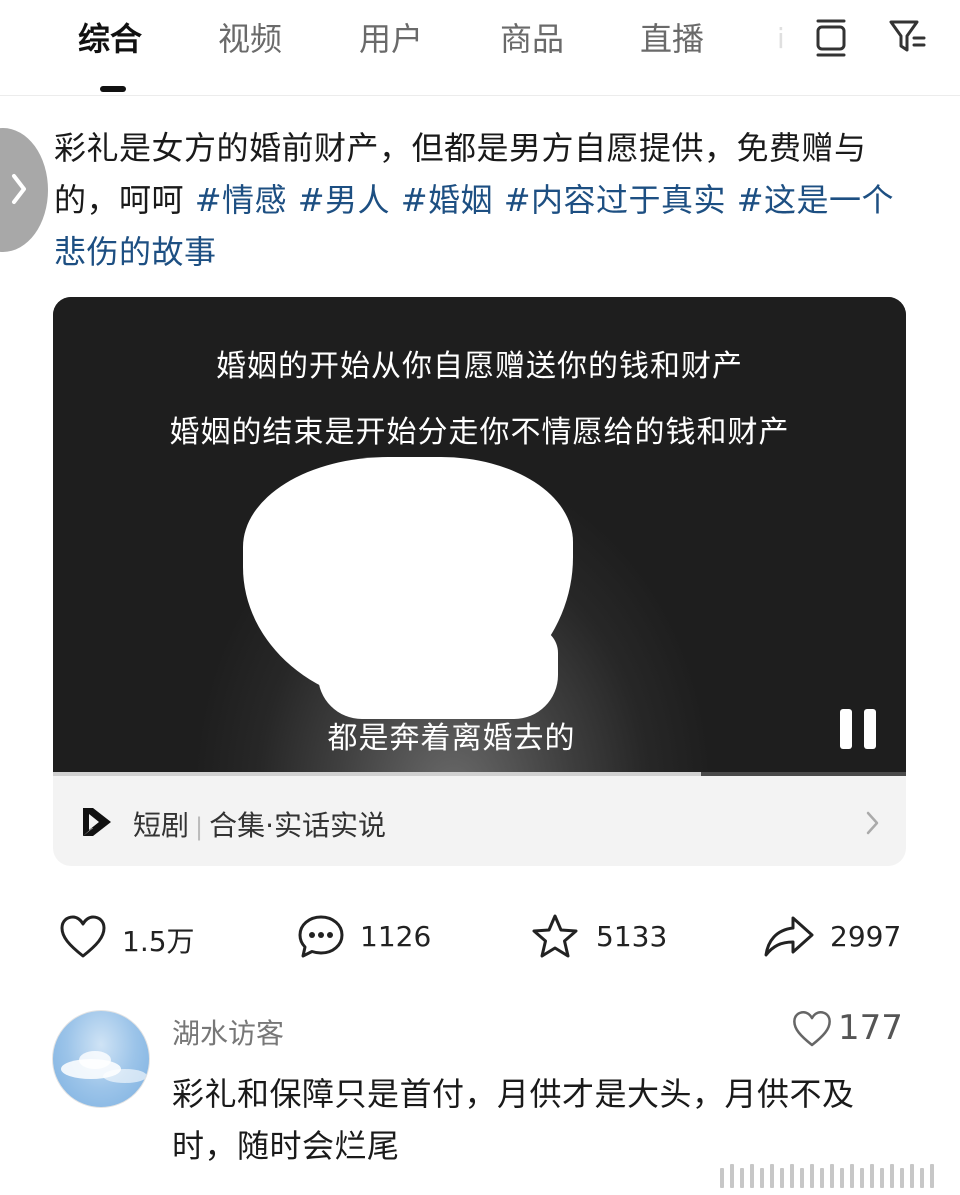 This screenshot has height=1195, width=960. Describe the element at coordinates (859, 729) in the screenshot. I see `pause-icon` at that location.